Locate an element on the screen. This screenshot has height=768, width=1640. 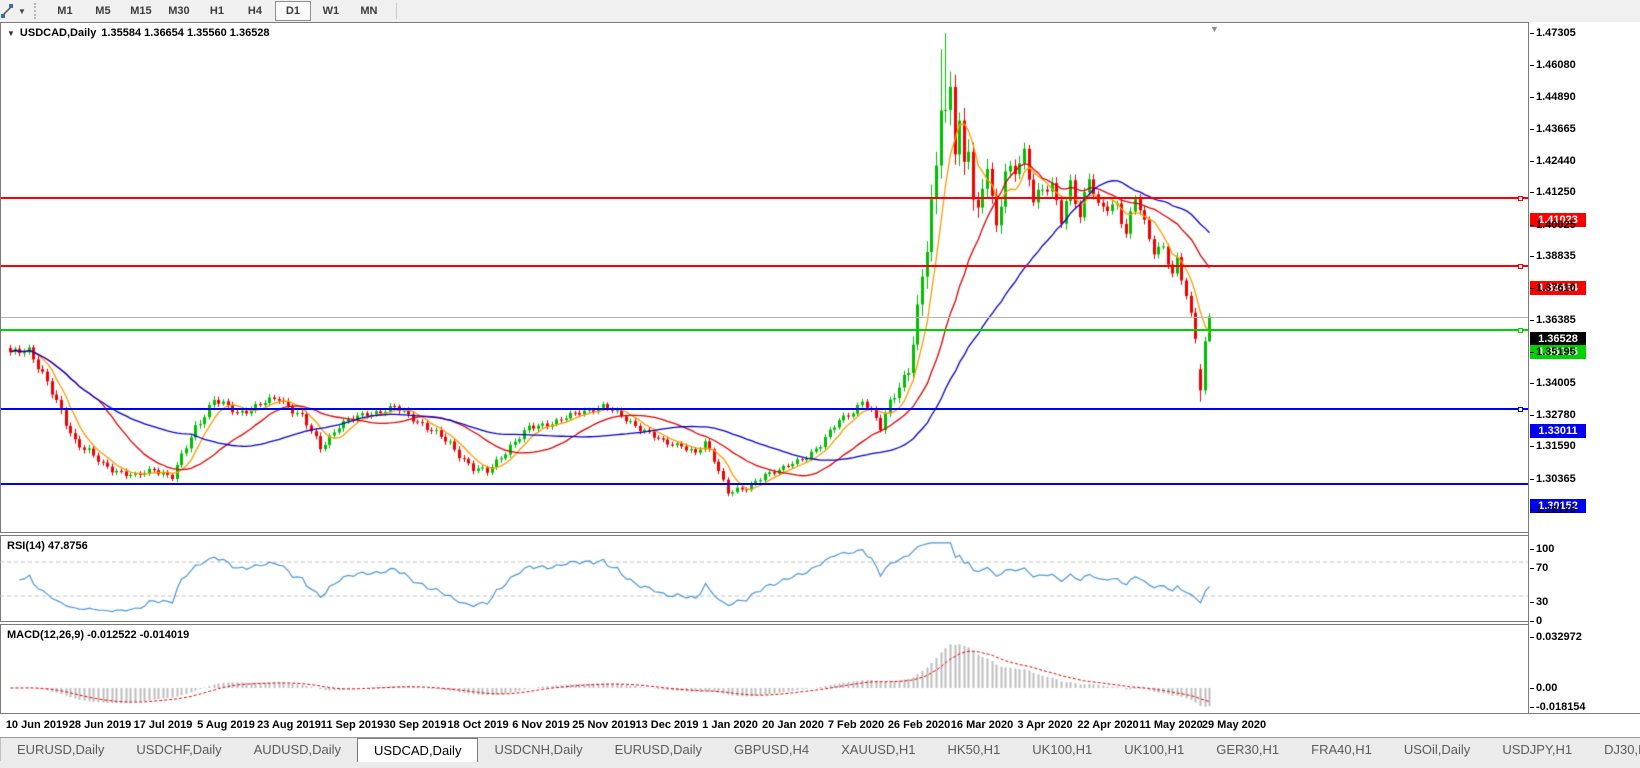
timeframe-buttons: M1 M5 M15 M30 H1 H4 D1 W1 MN is located at coordinates (217, 11).